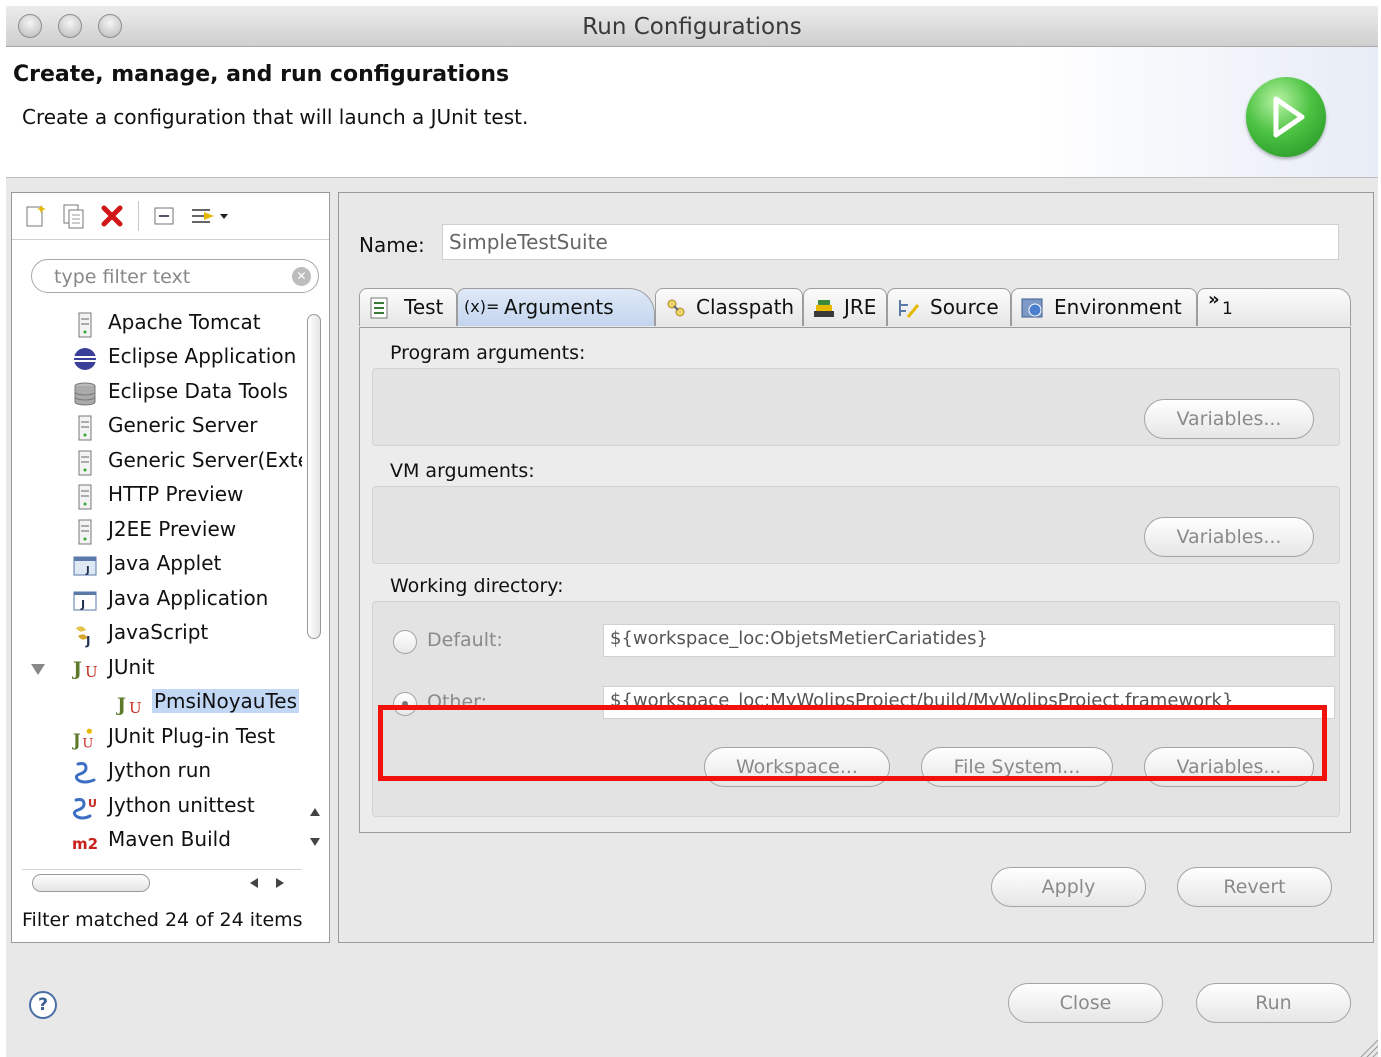 This screenshot has height=1057, width=1381. What do you see at coordinates (852, 743) in the screenshot?
I see `other-directory-highlight` at bounding box center [852, 743].